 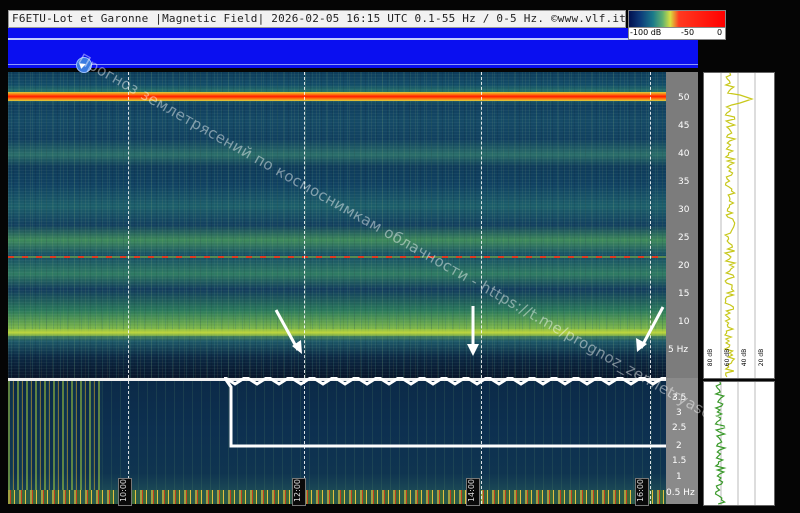 What do you see at coordinates (684, 210) in the screenshot?
I see `freq-label-30: 30` at bounding box center [684, 210].